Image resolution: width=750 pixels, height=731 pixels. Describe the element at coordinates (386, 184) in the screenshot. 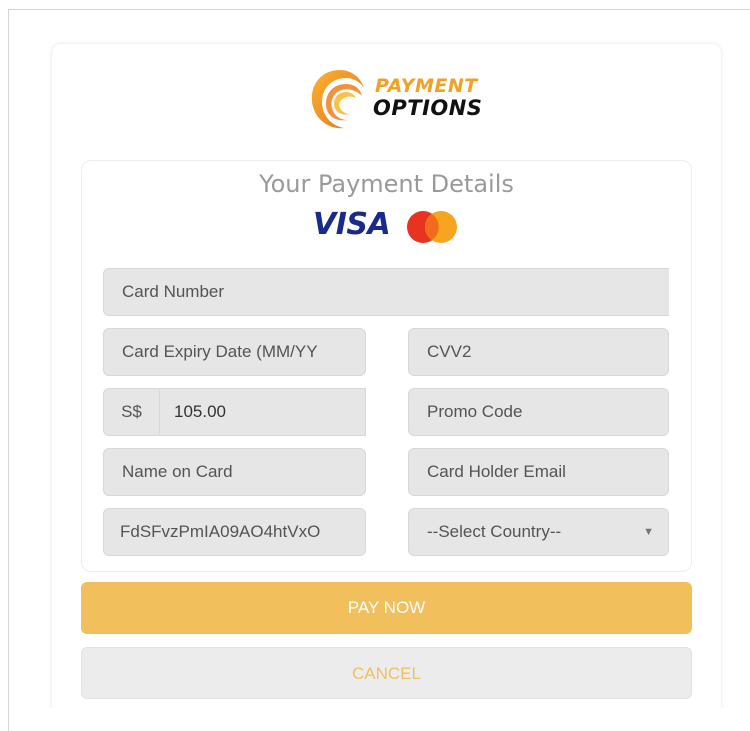

I see `payment-details-title: Your Payment Details` at that location.